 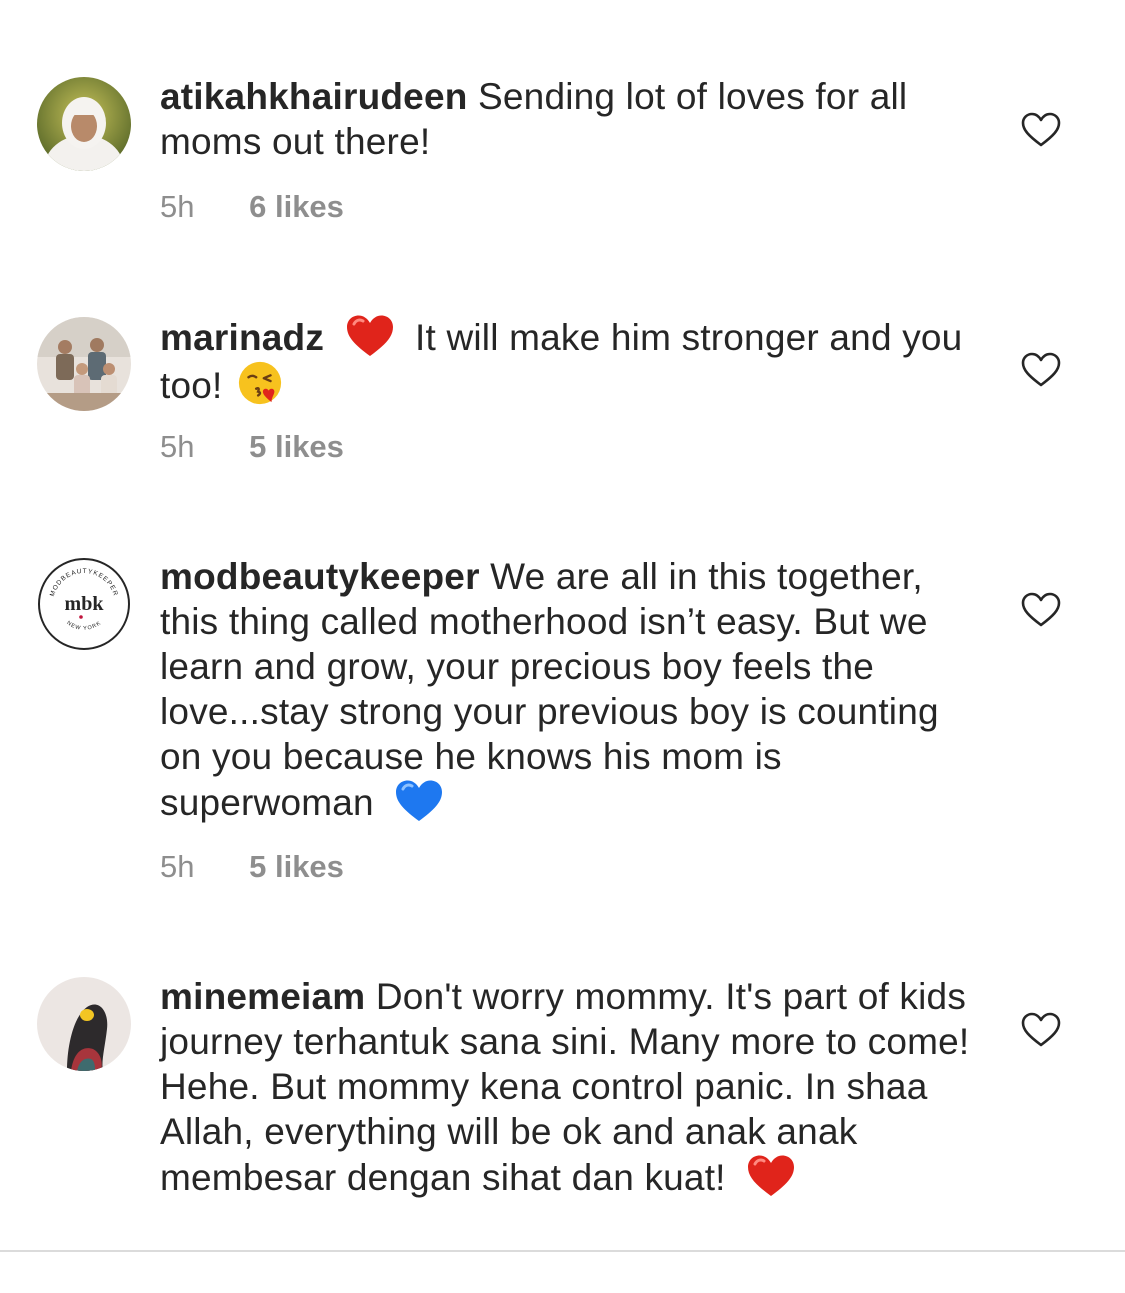 I want to click on avatar: MODBEAUTYKEEPER NEW YORK mbk, so click(x=84, y=604).